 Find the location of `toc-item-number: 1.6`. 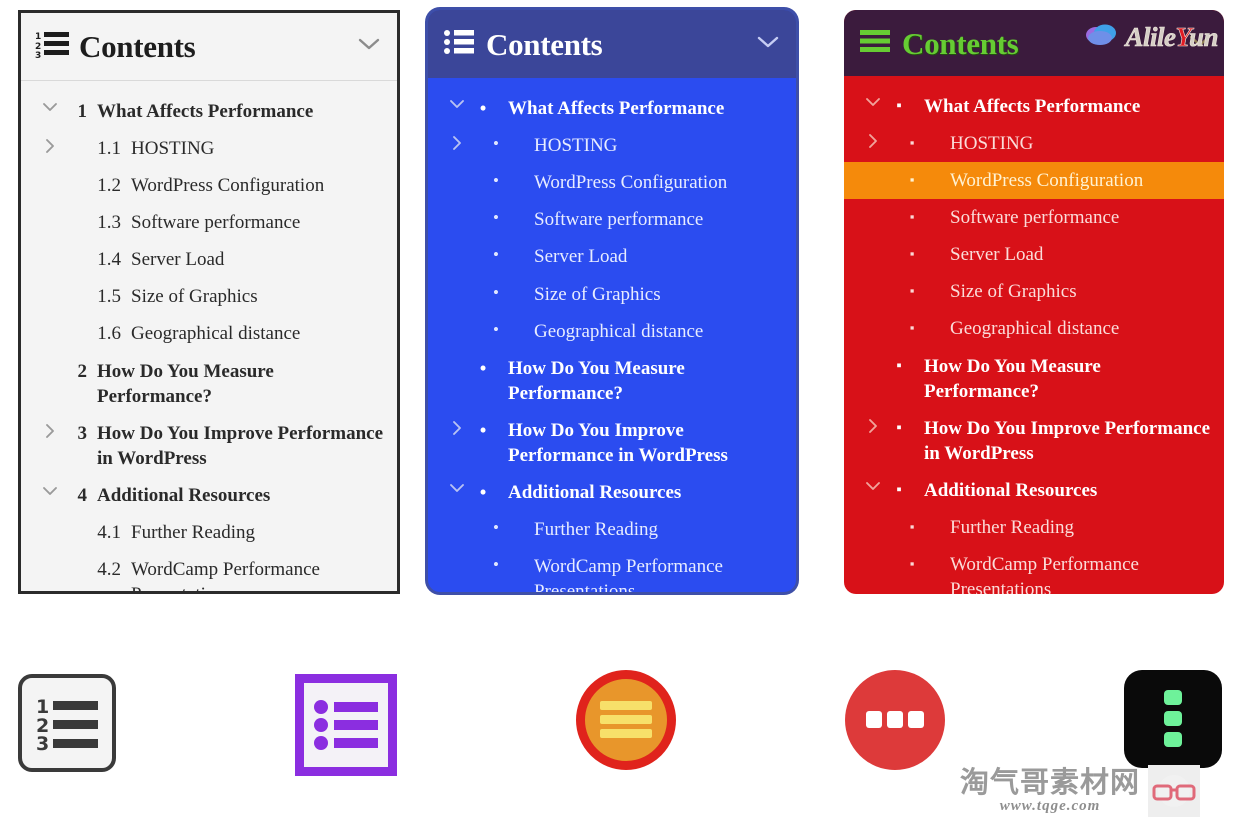

toc-item-number: 1.6 is located at coordinates (109, 334).